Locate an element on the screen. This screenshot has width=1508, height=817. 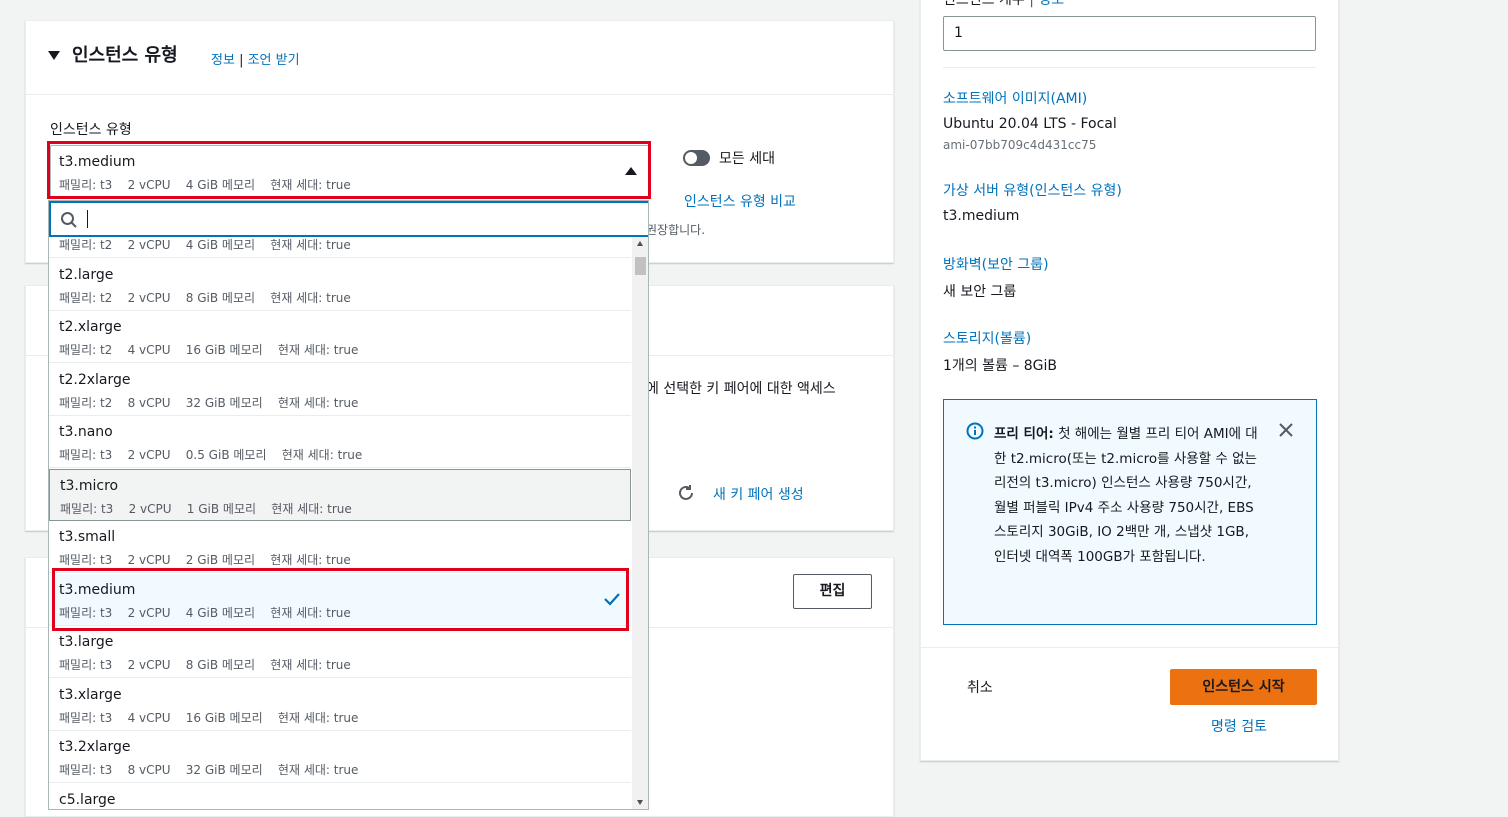
edit-button: 편집 is located at coordinates (832, 591).